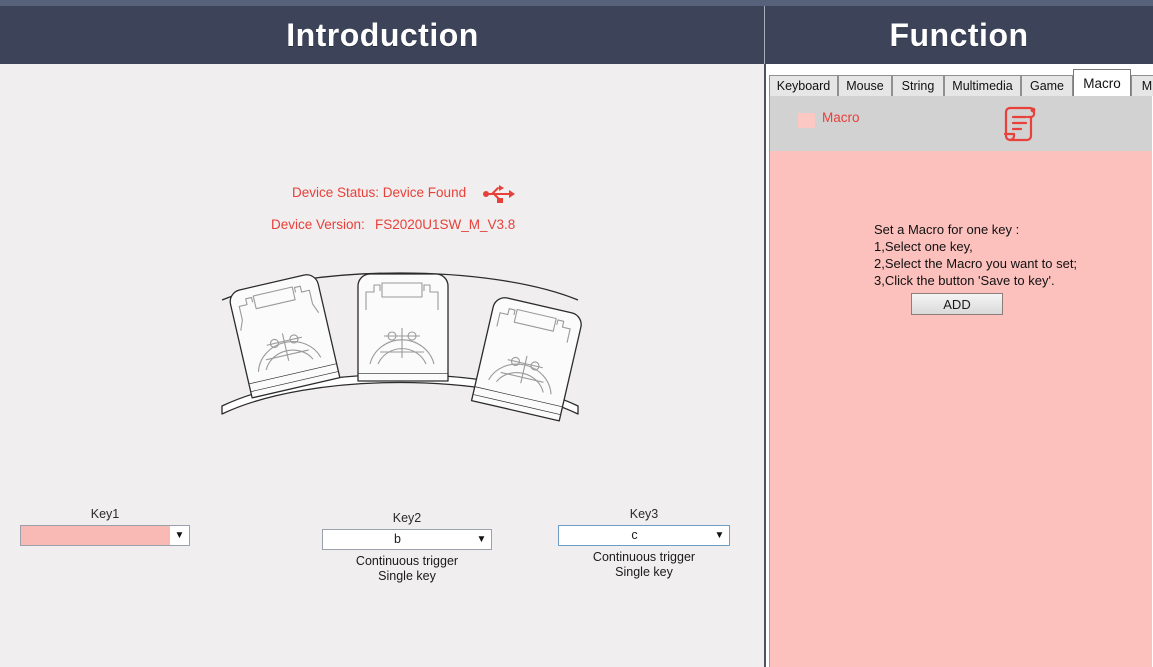 Image resolution: width=1153 pixels, height=667 pixels. What do you see at coordinates (445, 224) in the screenshot?
I see `device-version-value: FS2020U1SW_M_V3.8` at bounding box center [445, 224].